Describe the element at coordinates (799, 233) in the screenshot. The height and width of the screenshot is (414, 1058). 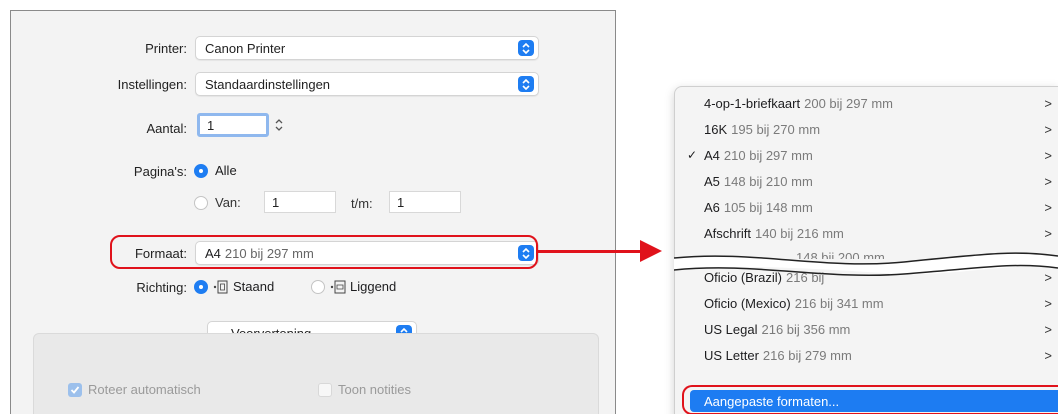
I see `paper-size-dimensions: 140 bij 216 mm` at that location.